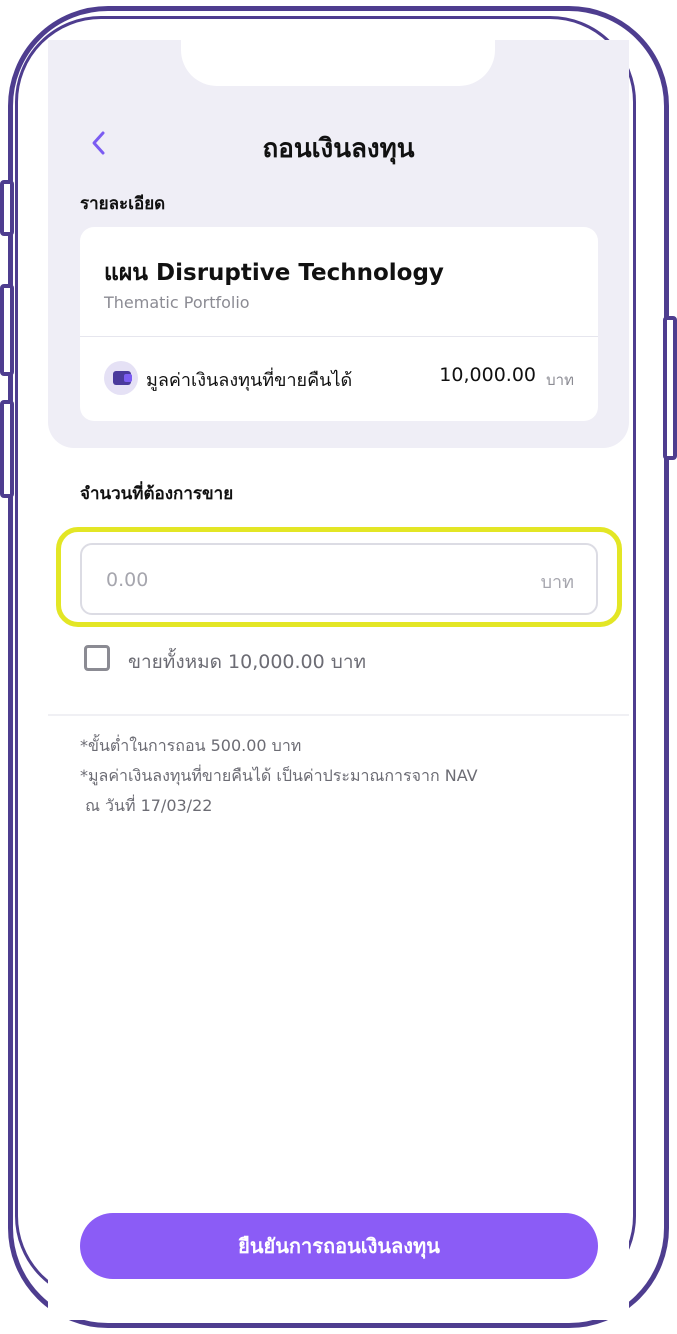 The width and height of the screenshot is (677, 1334). I want to click on sell-all-label: ขายทั้งหมด 10,000.00 บาท, so click(247, 662).